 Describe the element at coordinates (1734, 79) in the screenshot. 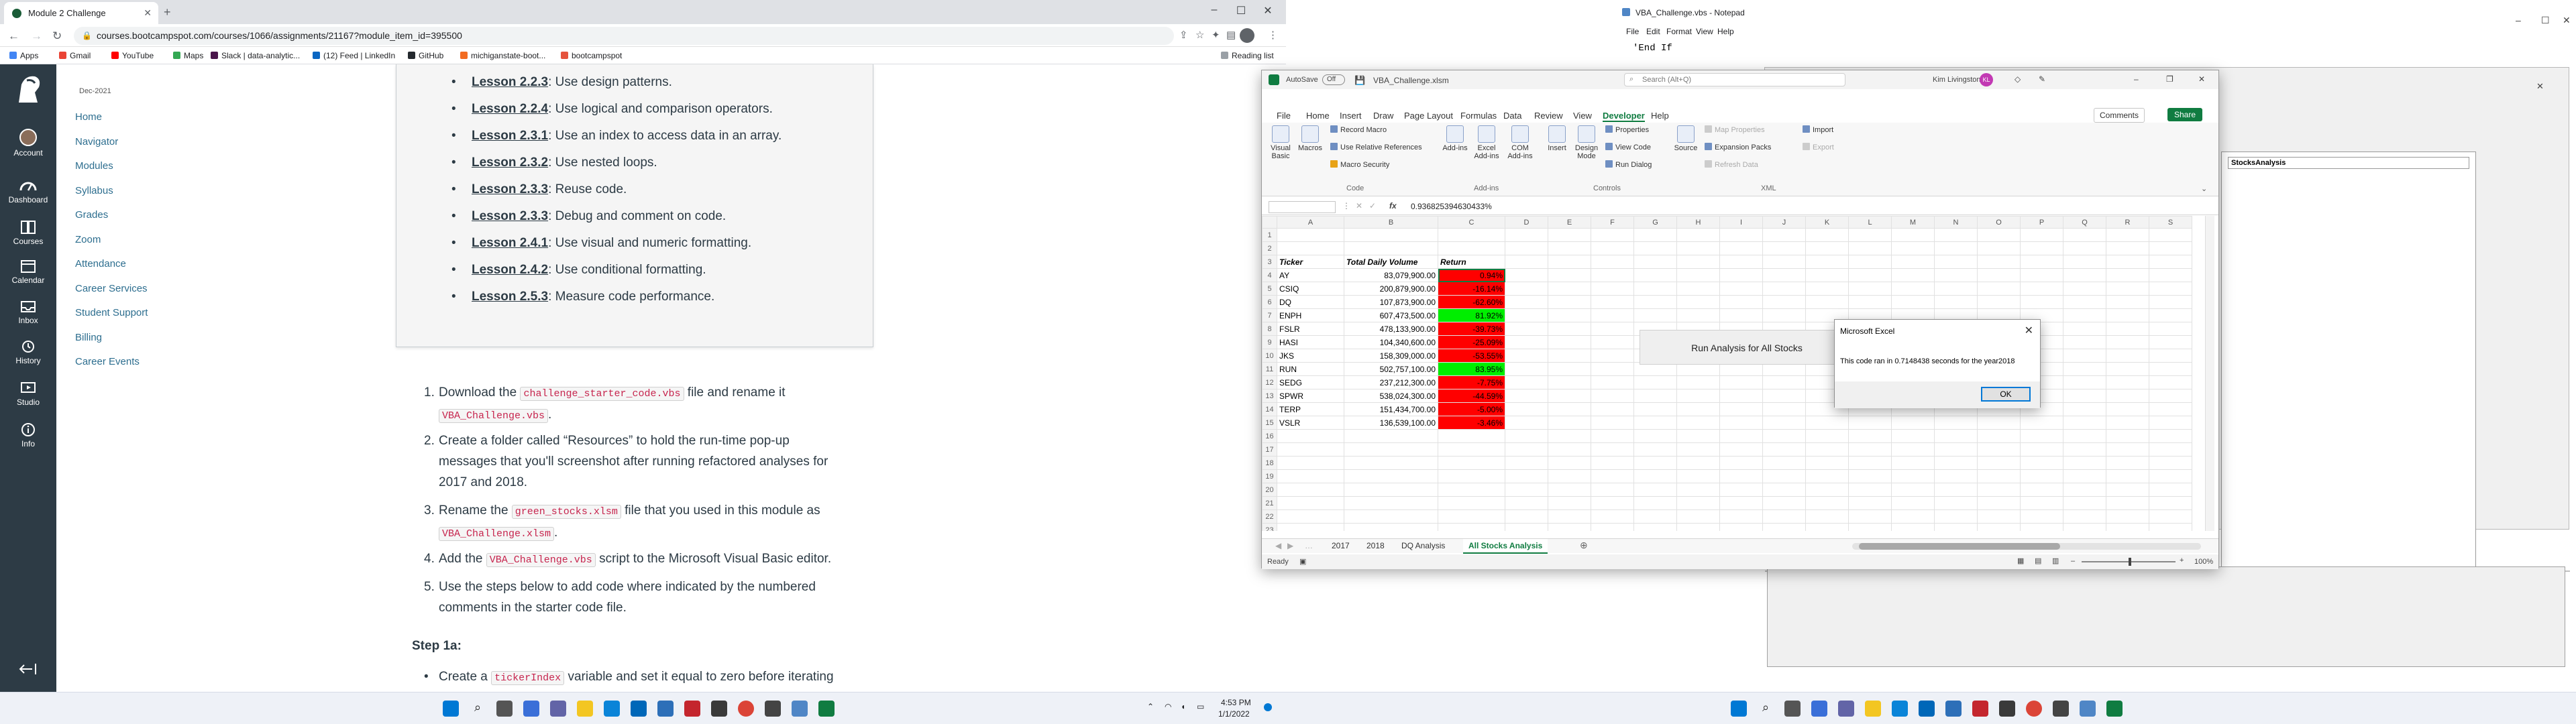

I see `search-box: Search (Alt+Q)` at that location.